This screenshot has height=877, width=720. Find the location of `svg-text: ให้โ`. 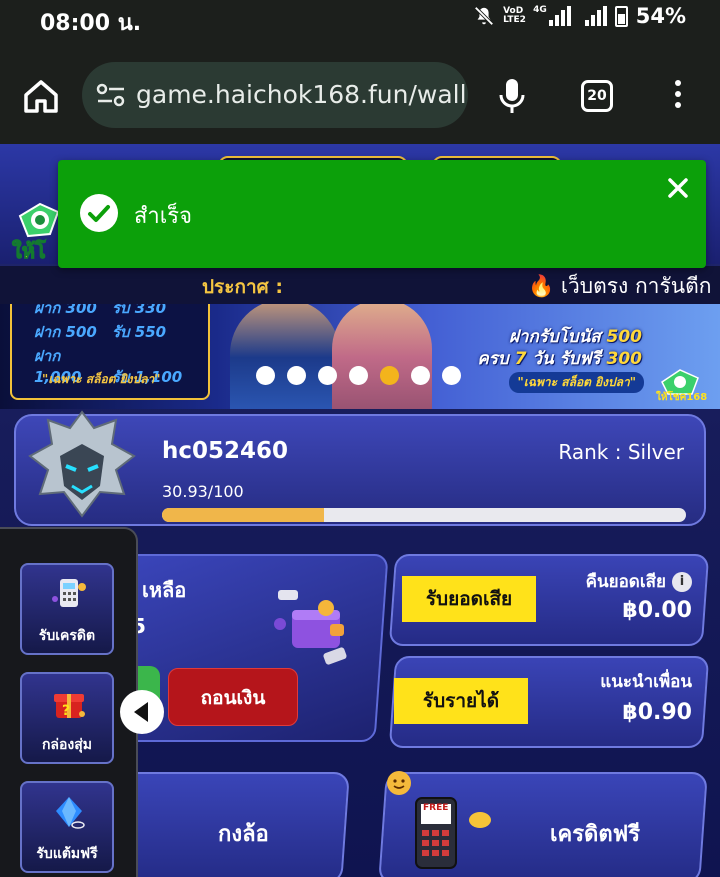

svg-text: ให้โ is located at coordinates (29, 251).